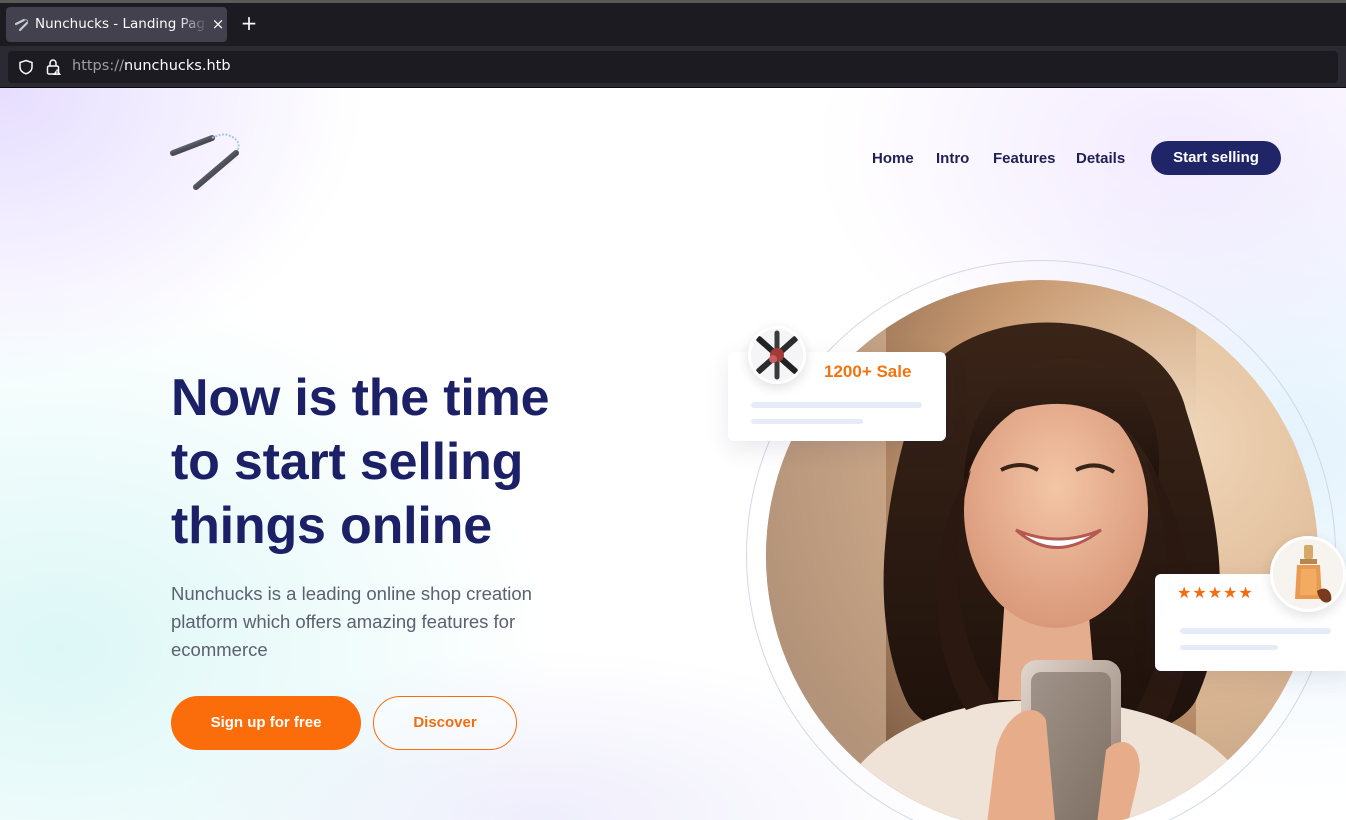 The image size is (1346, 820). What do you see at coordinates (868, 371) in the screenshot?
I see `sale-count-label: 1200+ Sale` at bounding box center [868, 371].